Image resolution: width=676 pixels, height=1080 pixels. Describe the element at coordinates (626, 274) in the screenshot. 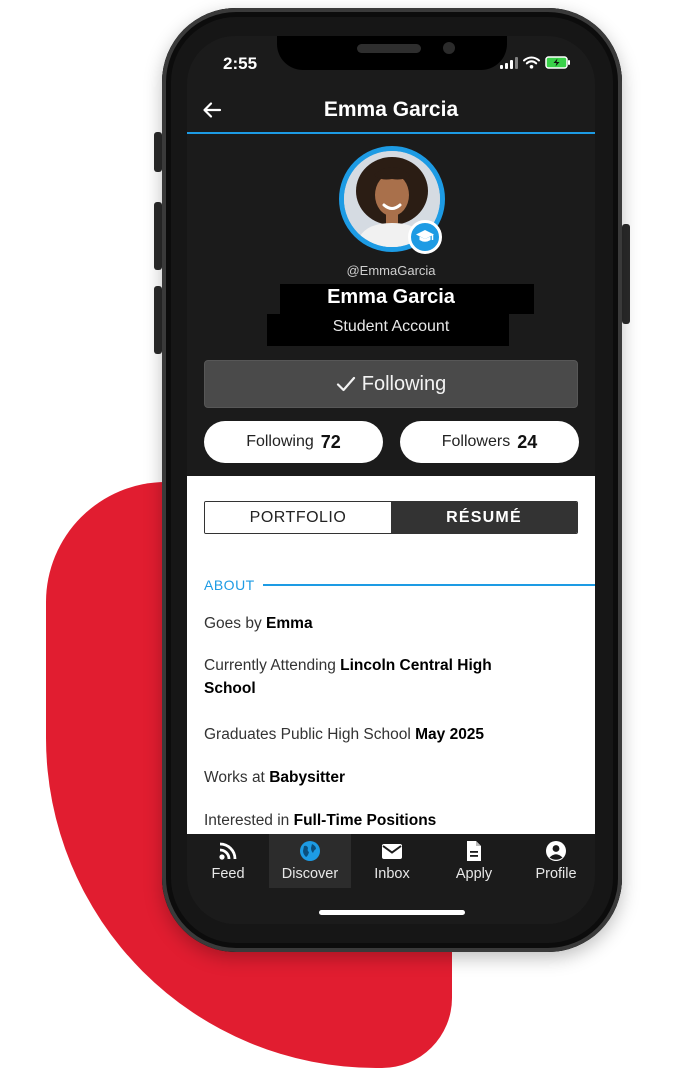

I see `phone-power-button` at that location.